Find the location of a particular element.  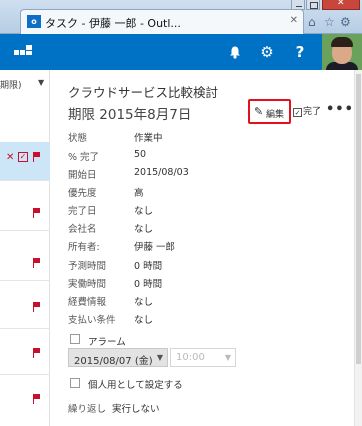

settings-button: ⚙ is located at coordinates (267, 52).